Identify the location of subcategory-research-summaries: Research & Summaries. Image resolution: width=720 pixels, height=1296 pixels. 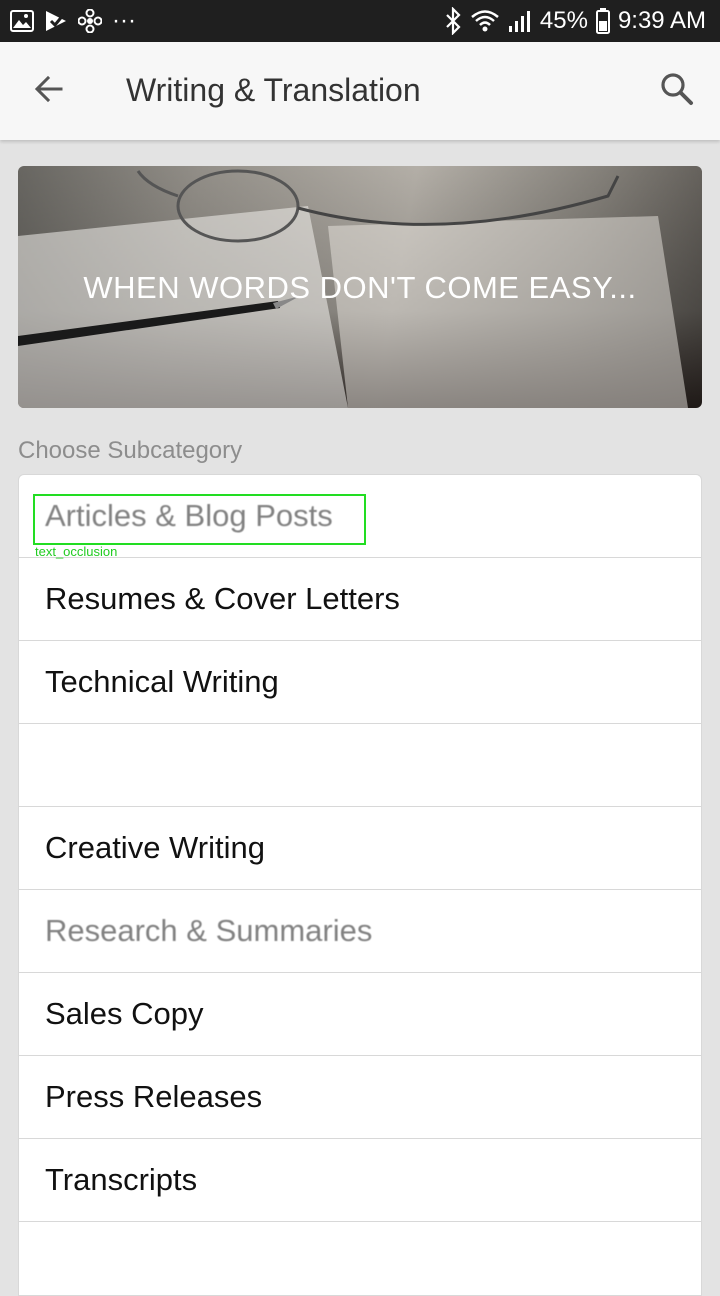
(360, 931).